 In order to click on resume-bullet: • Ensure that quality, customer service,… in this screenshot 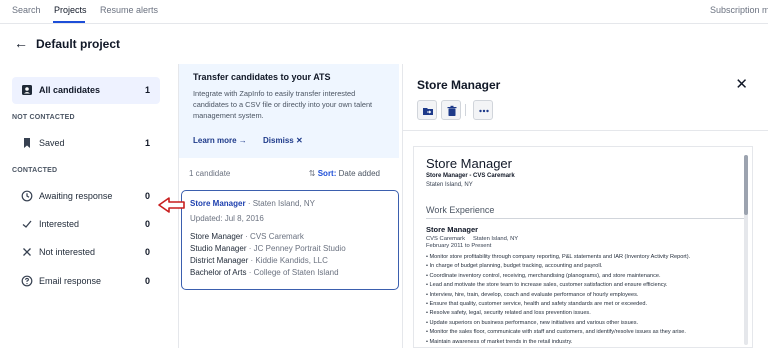, I will do `click(537, 304)`.